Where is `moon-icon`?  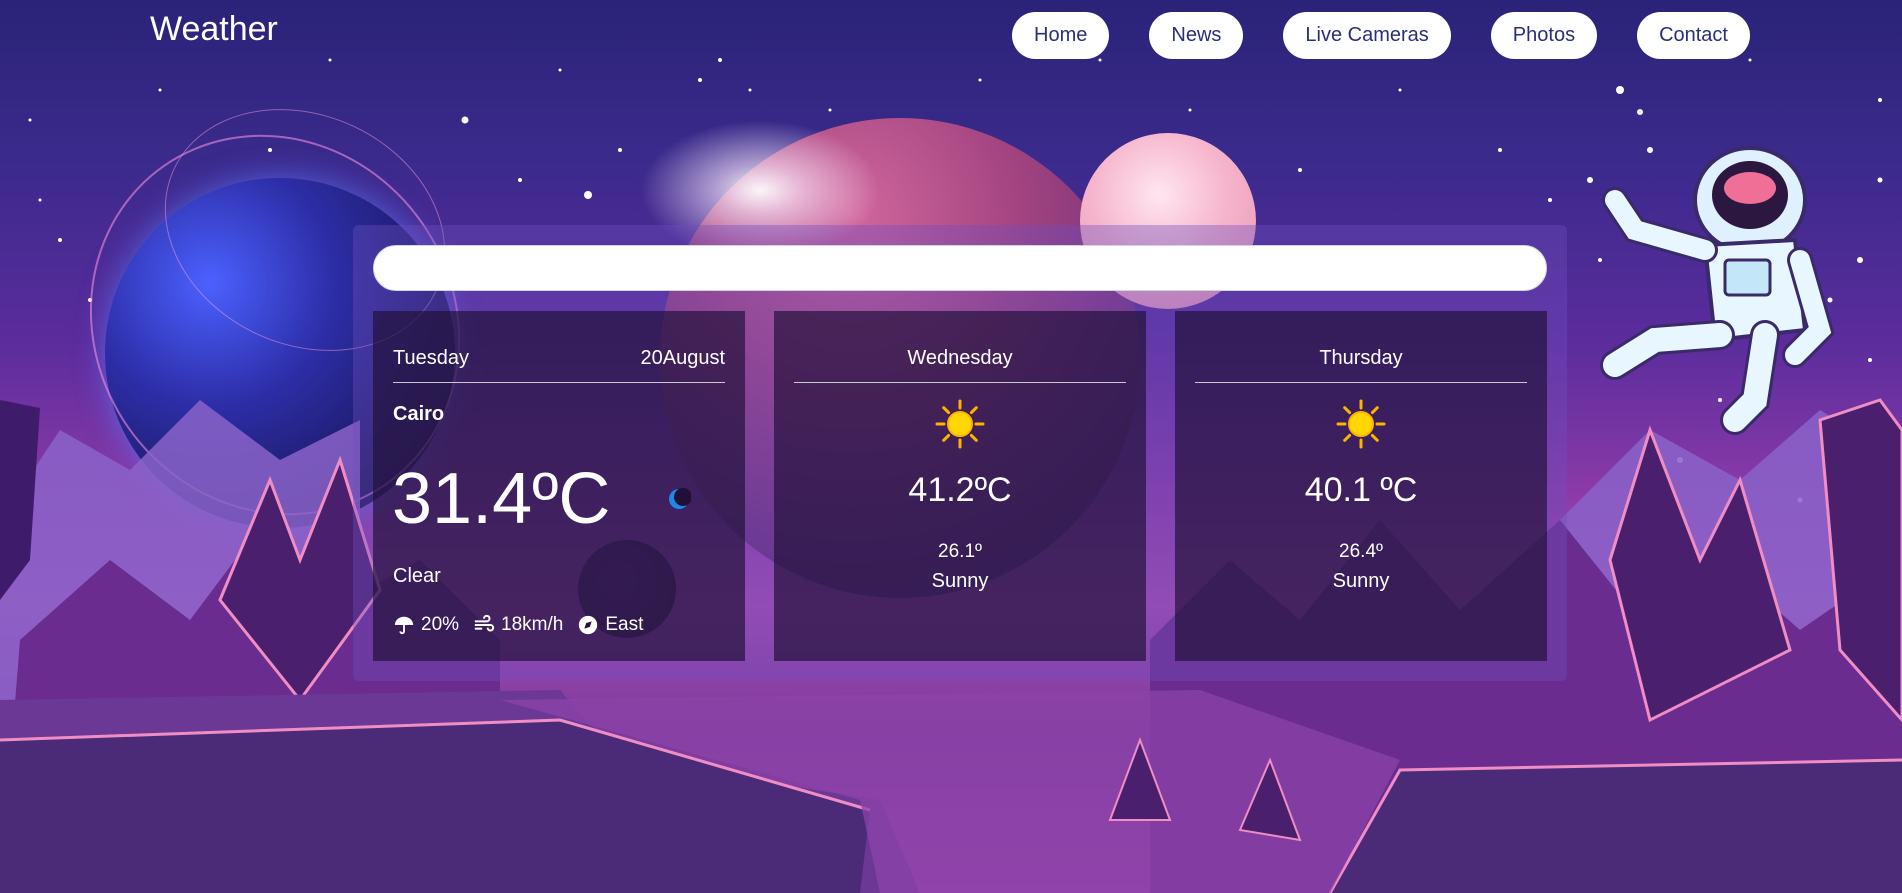 moon-icon is located at coordinates (680, 498).